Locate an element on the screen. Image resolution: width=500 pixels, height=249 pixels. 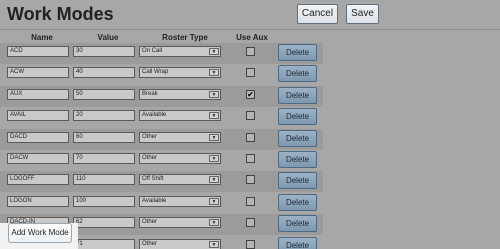
page-header: Work Modes Cancel Save is located at coordinates (250, 14).